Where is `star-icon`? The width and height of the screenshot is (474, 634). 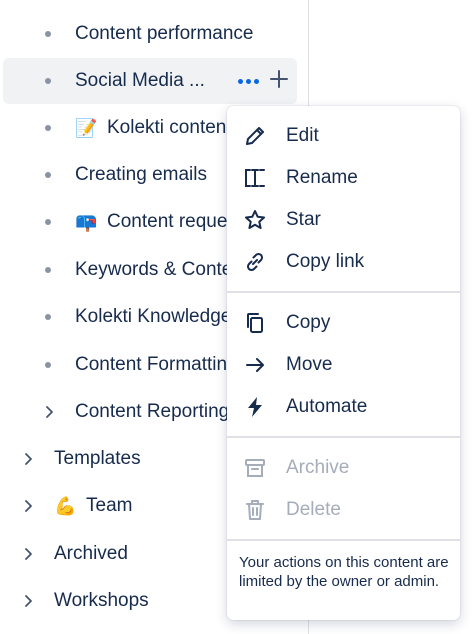
star-icon is located at coordinates (255, 220).